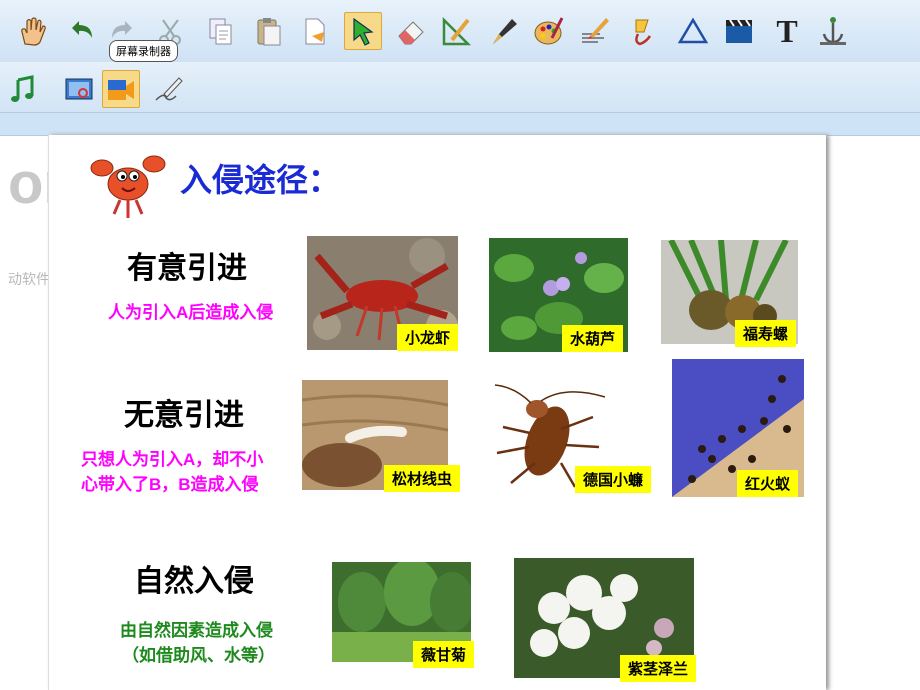 The height and width of the screenshot is (690, 920). Describe the element at coordinates (363, 31) in the screenshot. I see `select-arrow-icon` at that location.